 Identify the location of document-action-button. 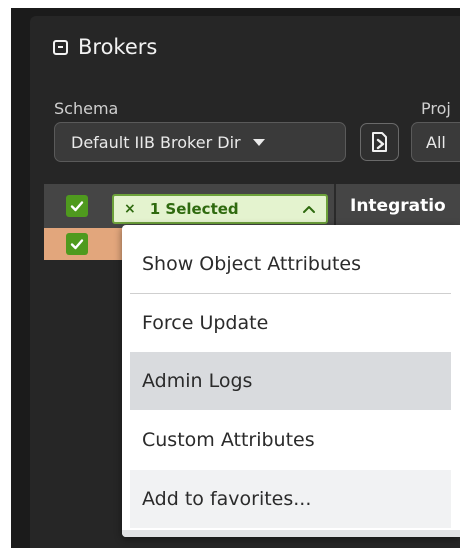
(379, 142).